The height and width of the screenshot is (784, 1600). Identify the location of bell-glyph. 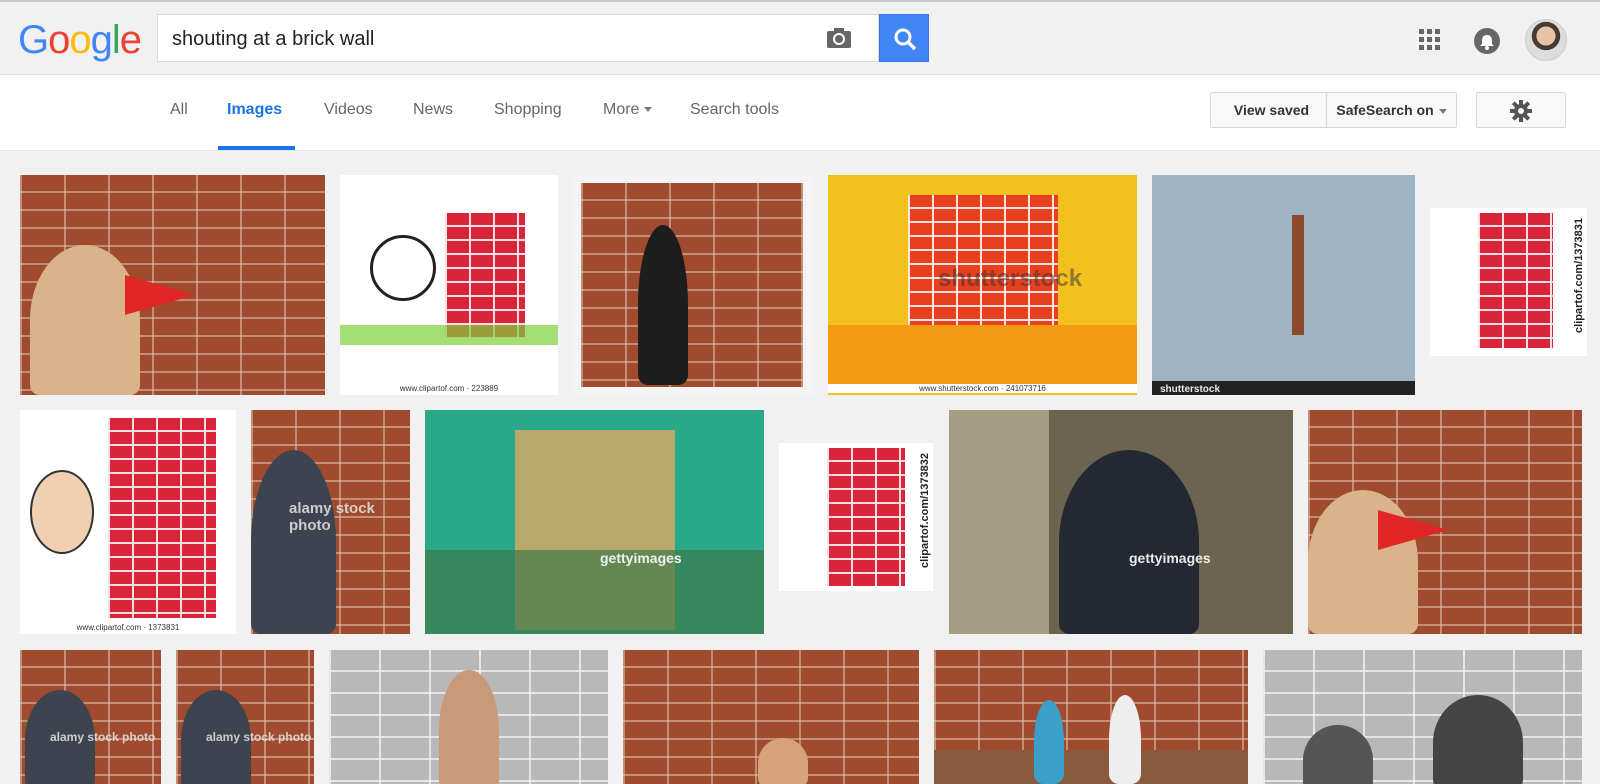
(1487, 42).